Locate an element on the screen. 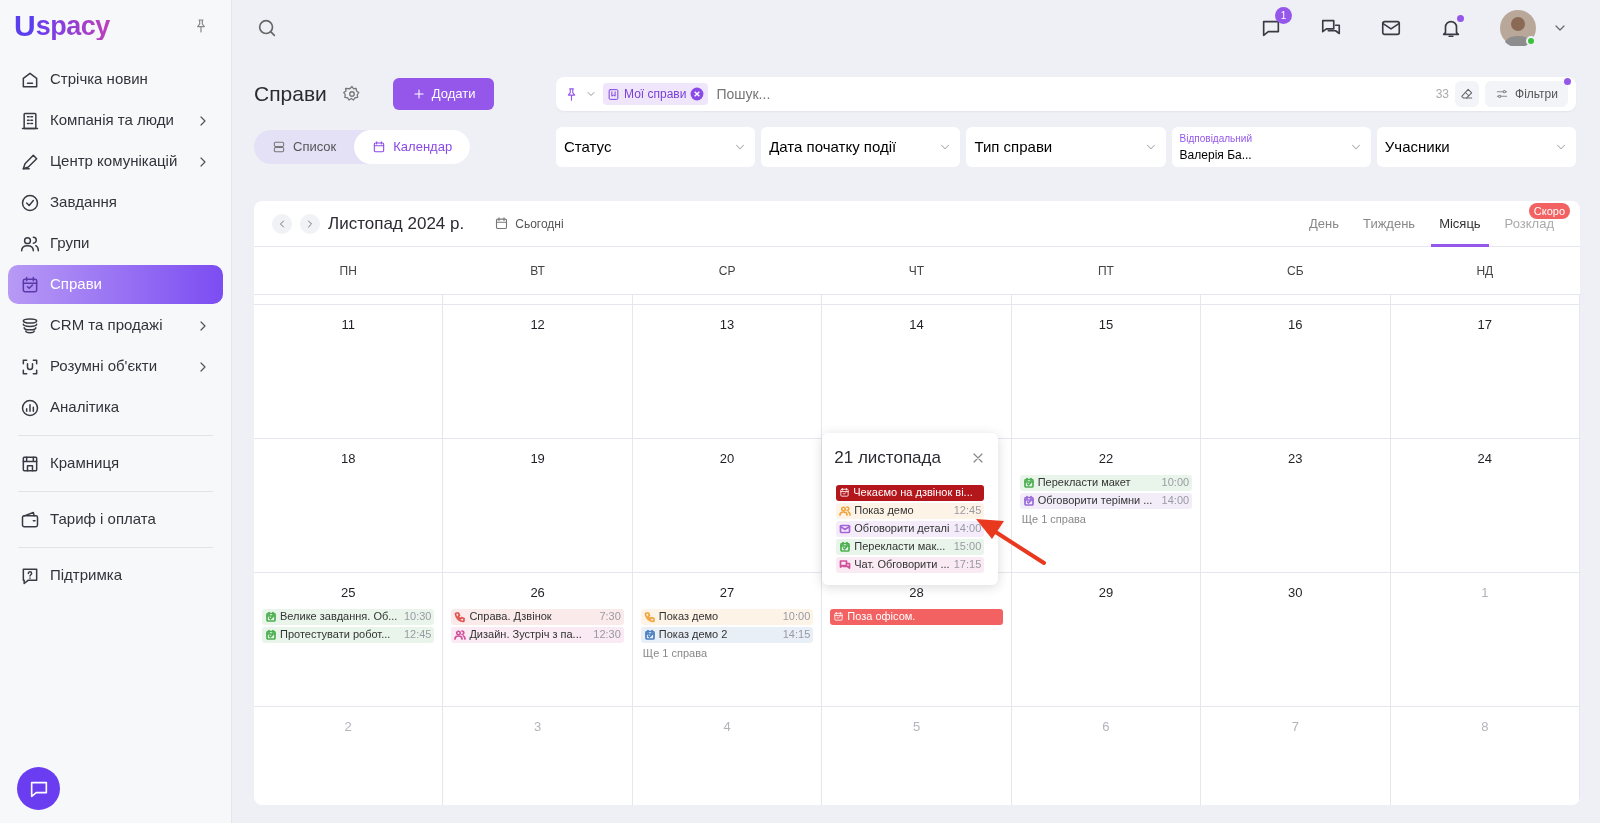  count-badge: 1 is located at coordinates (1283, 15).